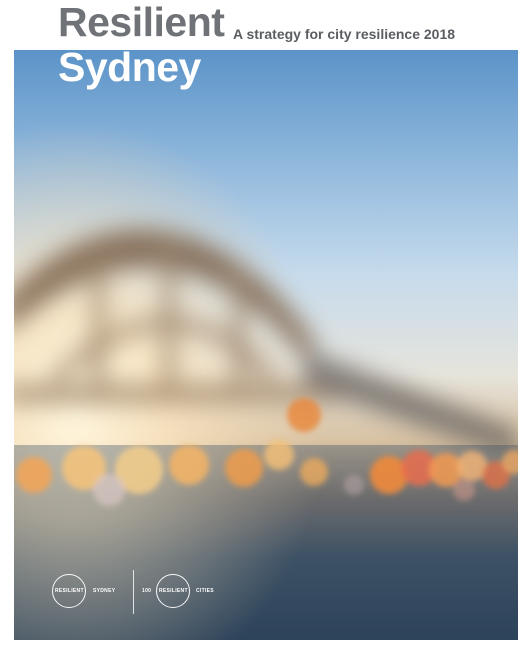 The image size is (518, 655). Describe the element at coordinates (147, 591) in the screenshot. I see `logo-number-text: 100` at that location.